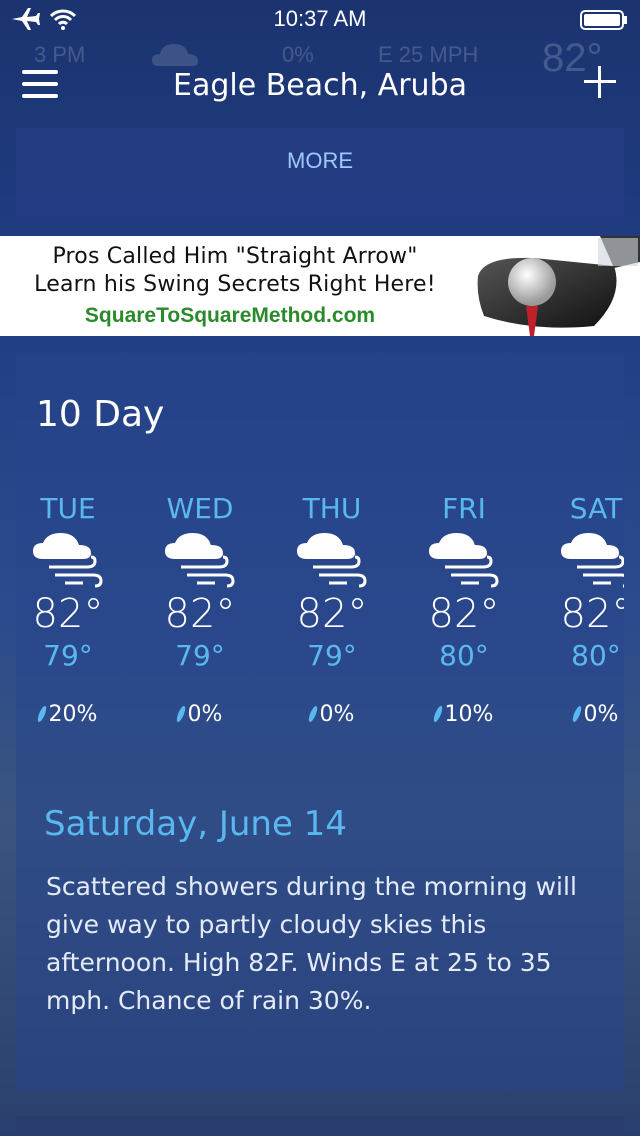  I want to click on day-column-fri: FRI 82° 80° 10%, so click(464, 609).